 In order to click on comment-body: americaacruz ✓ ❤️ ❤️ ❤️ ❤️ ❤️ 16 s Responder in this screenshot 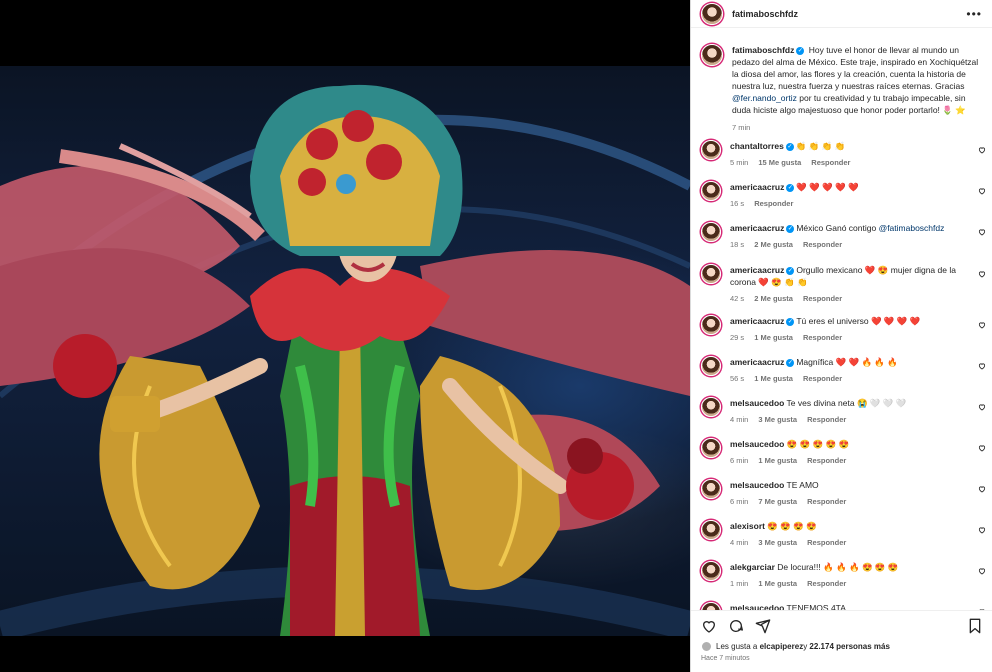, I will do `click(856, 195)`.